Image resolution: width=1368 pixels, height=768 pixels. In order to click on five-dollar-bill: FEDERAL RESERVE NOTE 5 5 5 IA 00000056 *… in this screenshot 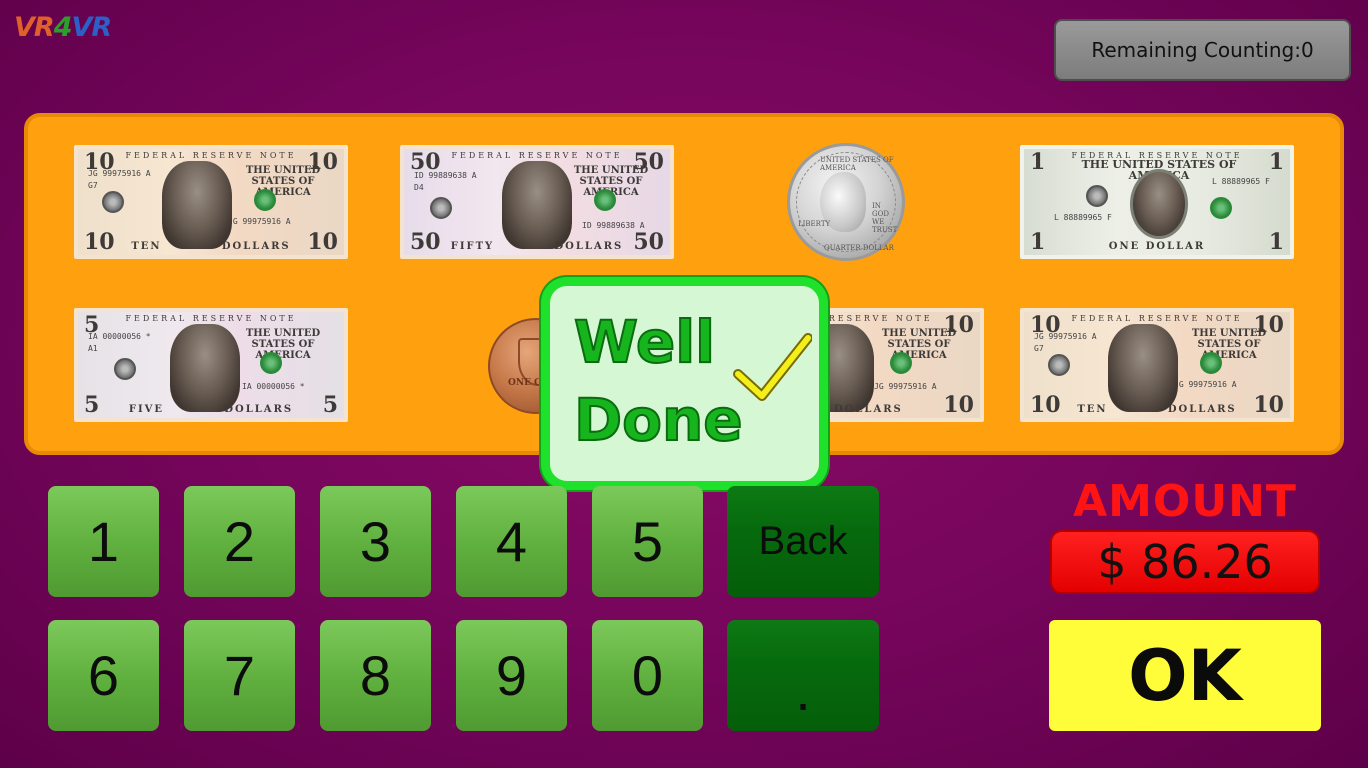, I will do `click(211, 365)`.